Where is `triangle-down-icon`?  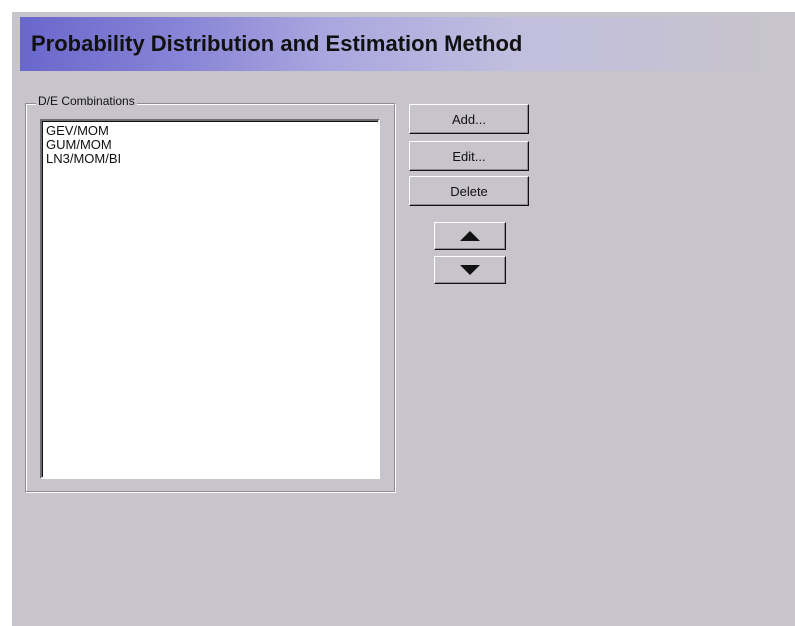 triangle-down-icon is located at coordinates (470, 270).